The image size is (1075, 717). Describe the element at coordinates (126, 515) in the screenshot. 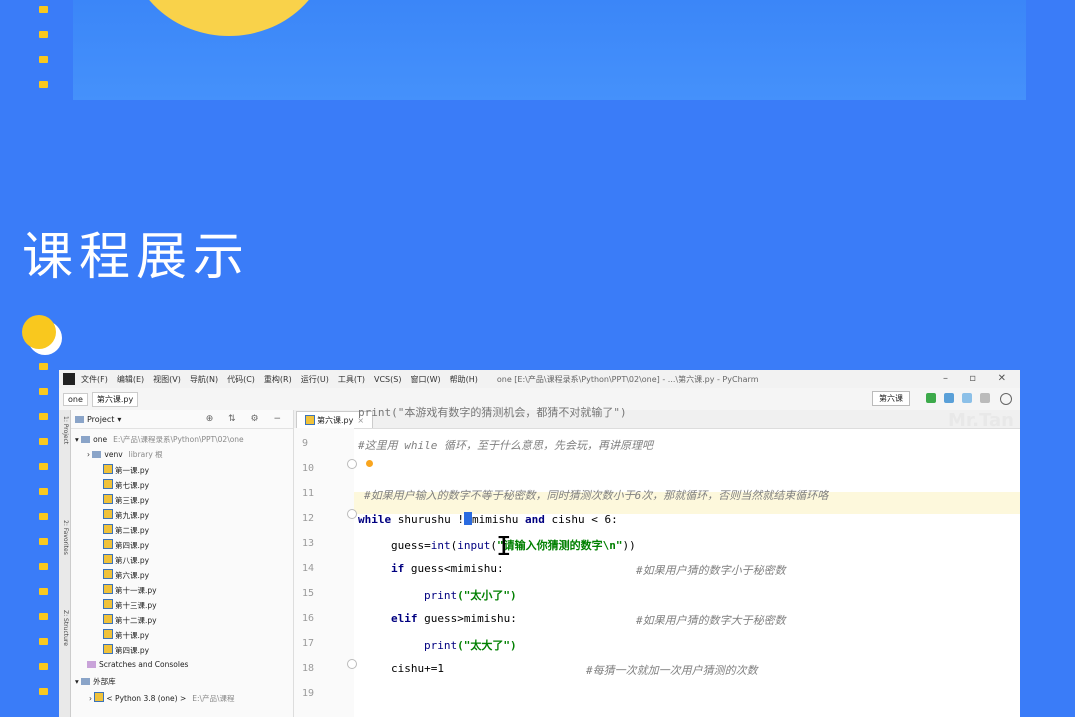

I see `tree-file-item: 第九课.py` at that location.